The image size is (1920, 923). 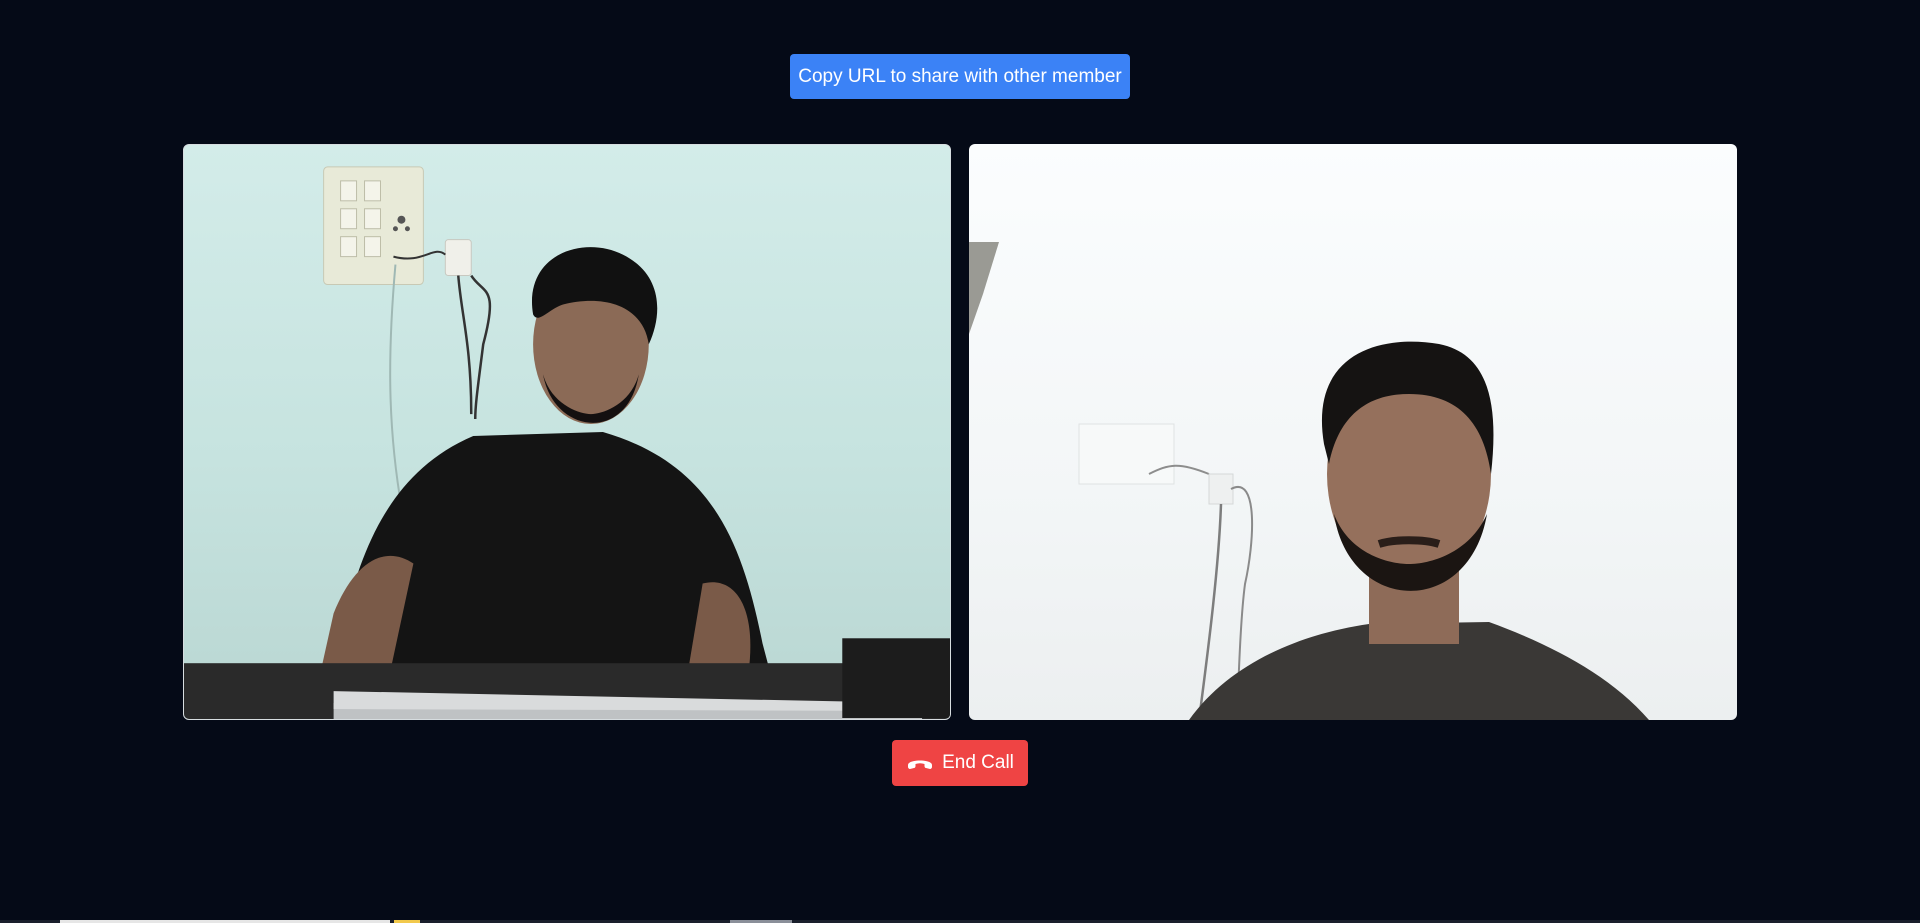 What do you see at coordinates (960, 76) in the screenshot?
I see `copy-url-button: Copy URL to share with other member` at bounding box center [960, 76].